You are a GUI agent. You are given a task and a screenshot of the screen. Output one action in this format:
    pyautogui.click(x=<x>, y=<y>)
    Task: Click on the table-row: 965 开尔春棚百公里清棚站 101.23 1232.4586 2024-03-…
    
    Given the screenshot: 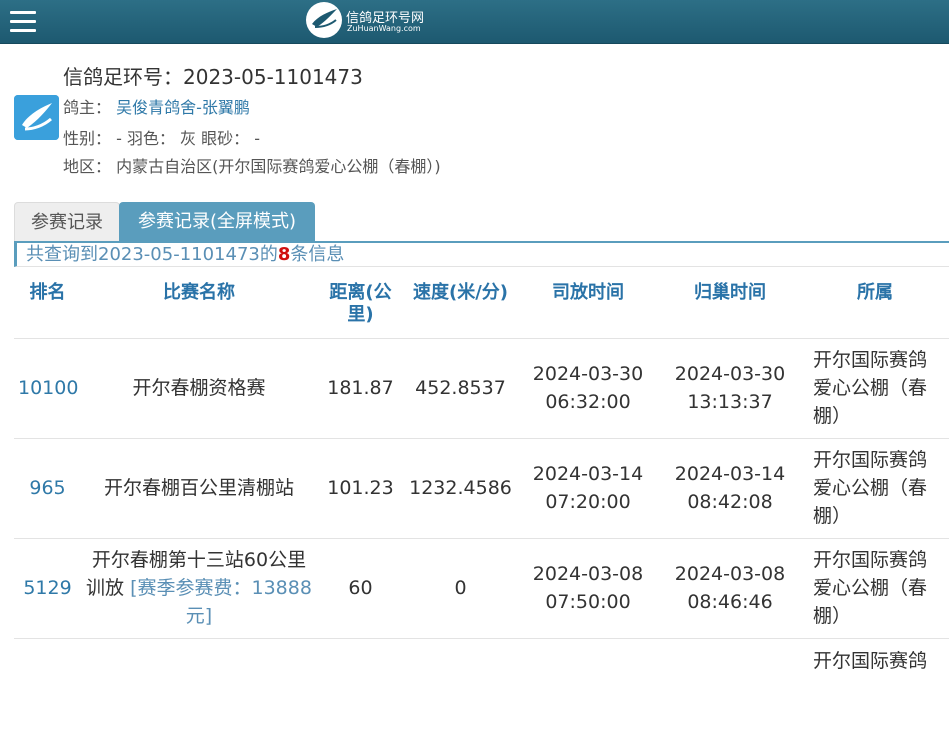 What is the action you would take?
    pyautogui.click(x=481, y=487)
    